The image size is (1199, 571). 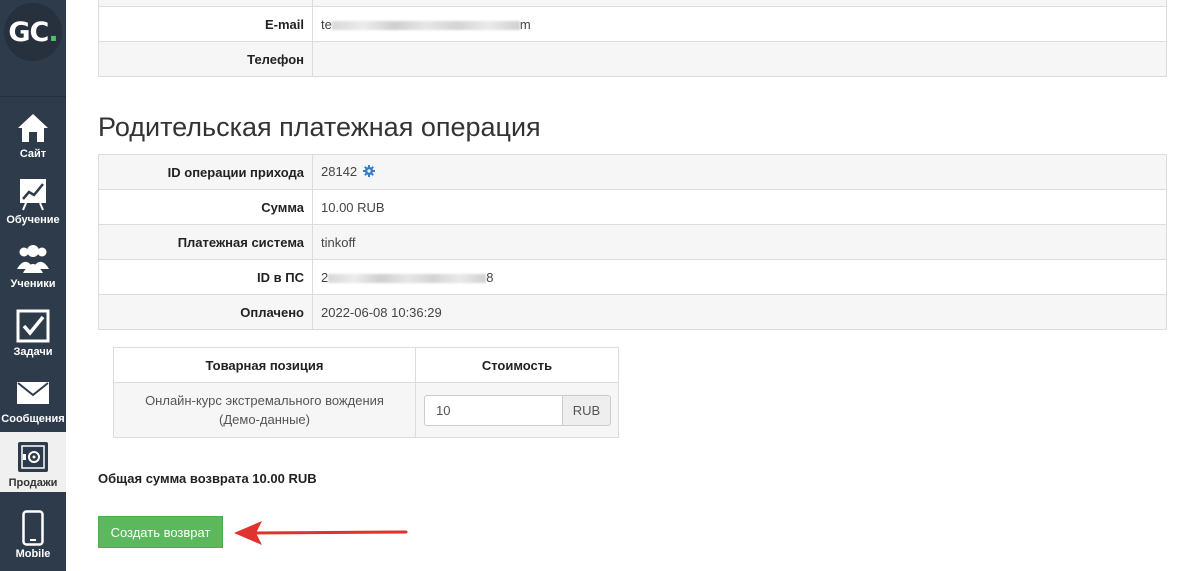 I want to click on nav-divider, so click(x=33, y=96).